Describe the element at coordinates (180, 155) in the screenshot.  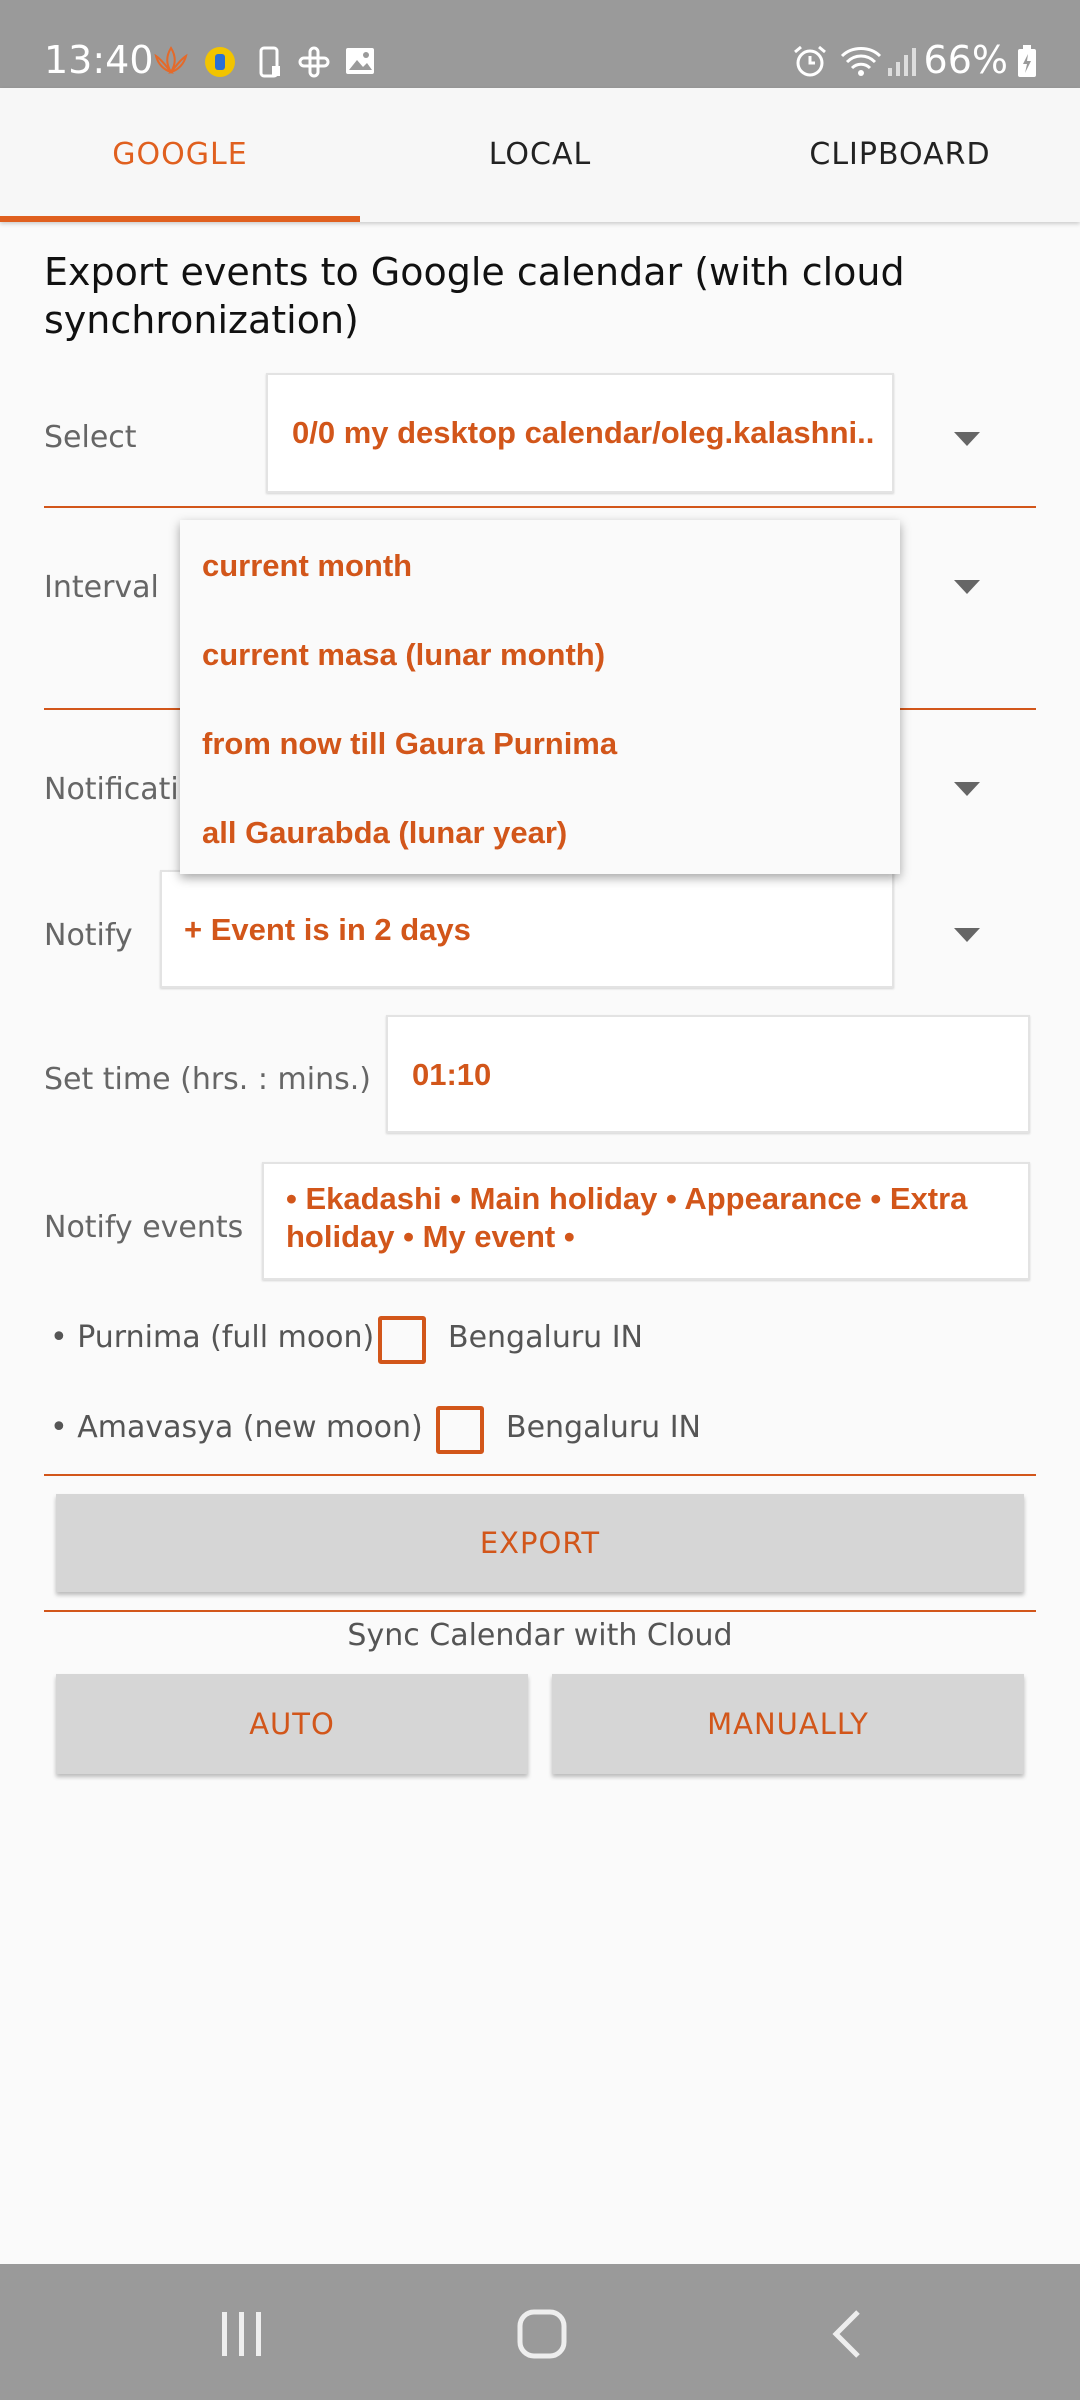
I see `tab-google: GOOGLE` at that location.